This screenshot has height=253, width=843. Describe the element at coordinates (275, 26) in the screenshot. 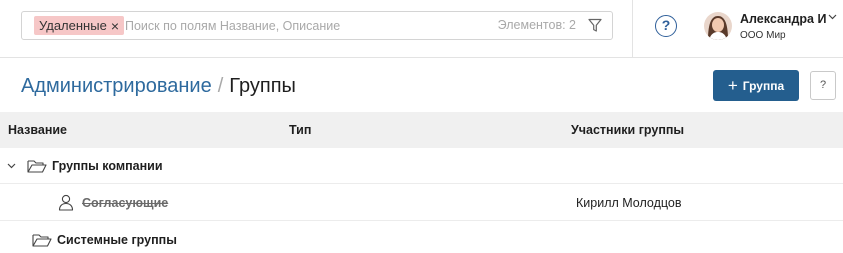

I see `search-input` at that location.